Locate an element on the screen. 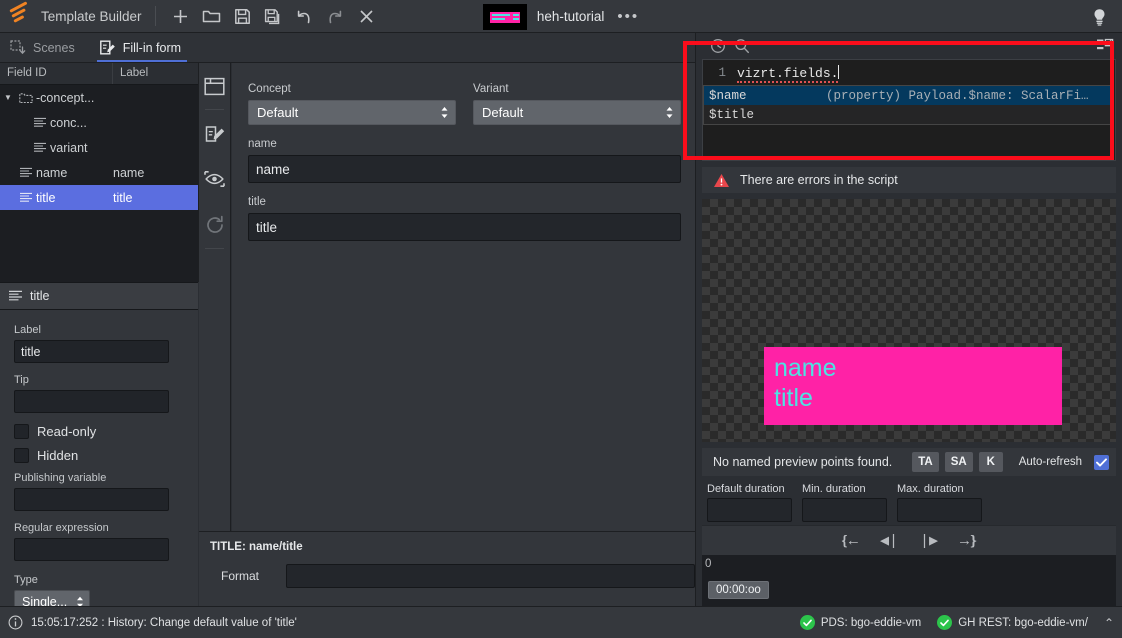  publishing-variable-caption: Publishing variable is located at coordinates (60, 478).